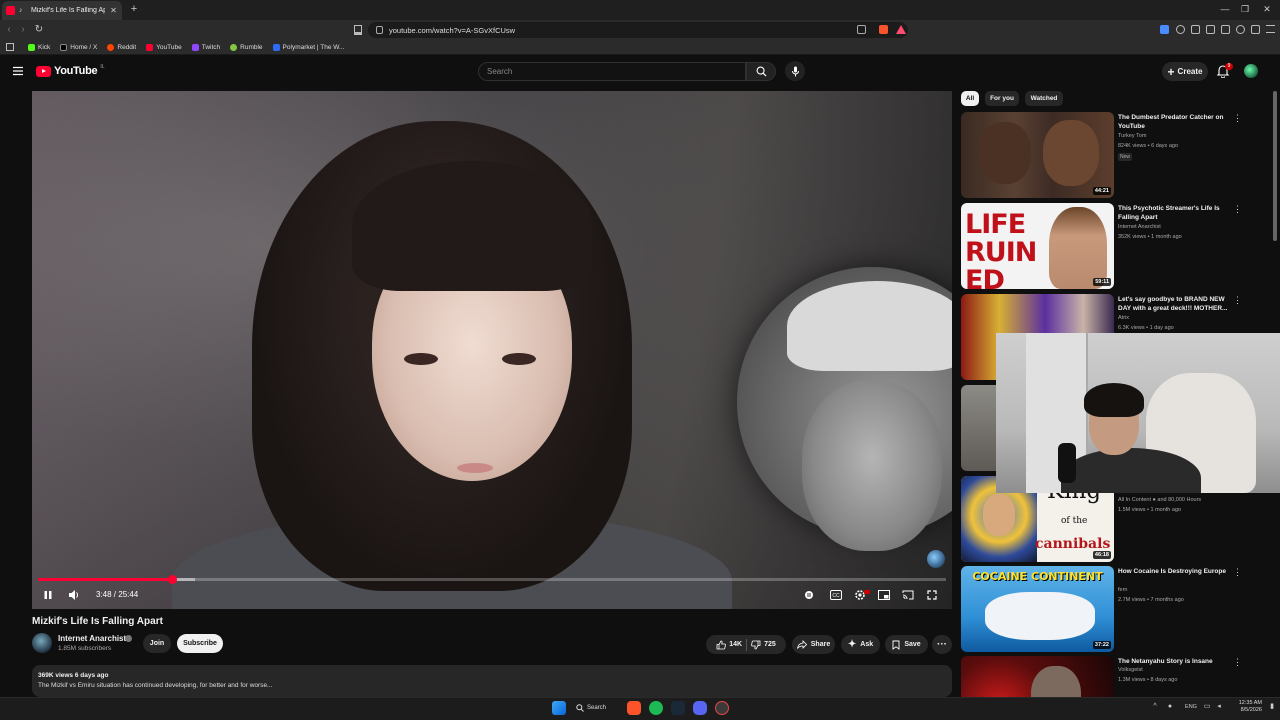 The height and width of the screenshot is (720, 1280). I want to click on channel-watermark-icon, so click(936, 559).